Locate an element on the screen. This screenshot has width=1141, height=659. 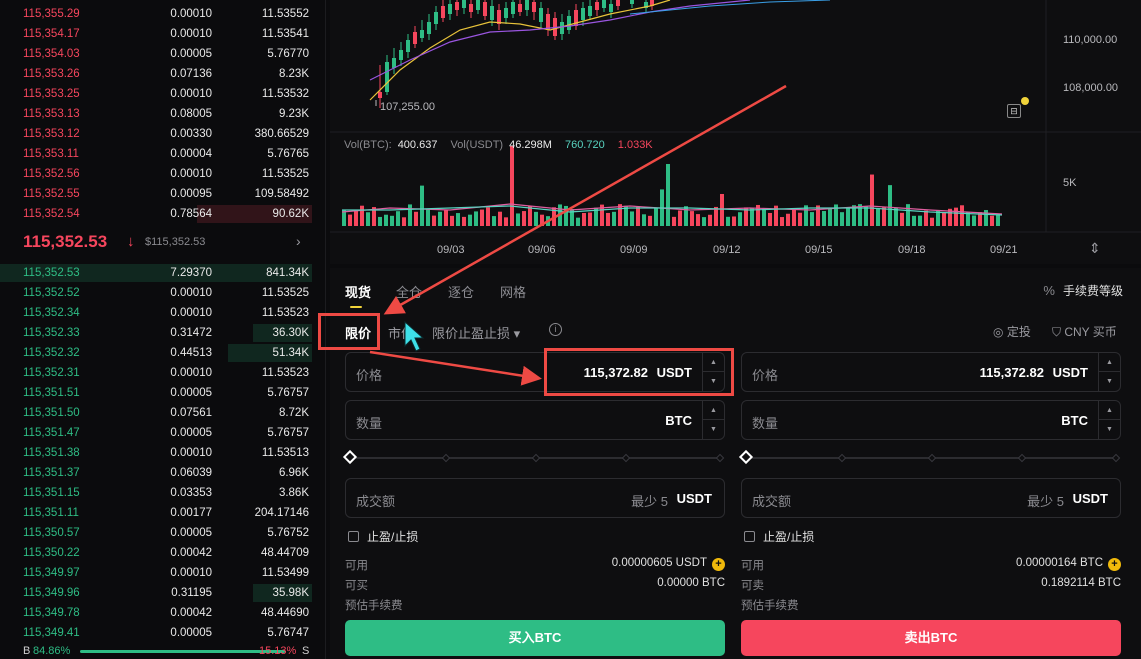
indicator-widget-icon: ⊟ is located at coordinates (1014, 111).